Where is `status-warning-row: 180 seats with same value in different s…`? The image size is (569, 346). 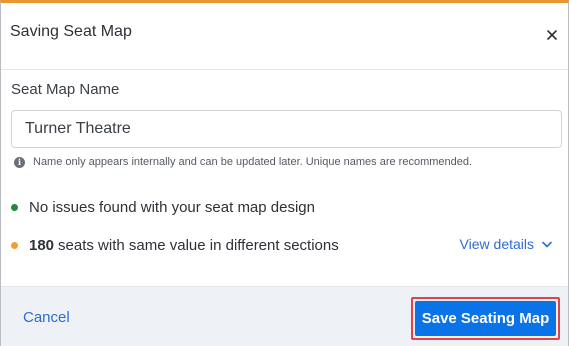
status-warning-row: 180 seats with same value in different s… is located at coordinates (175, 245).